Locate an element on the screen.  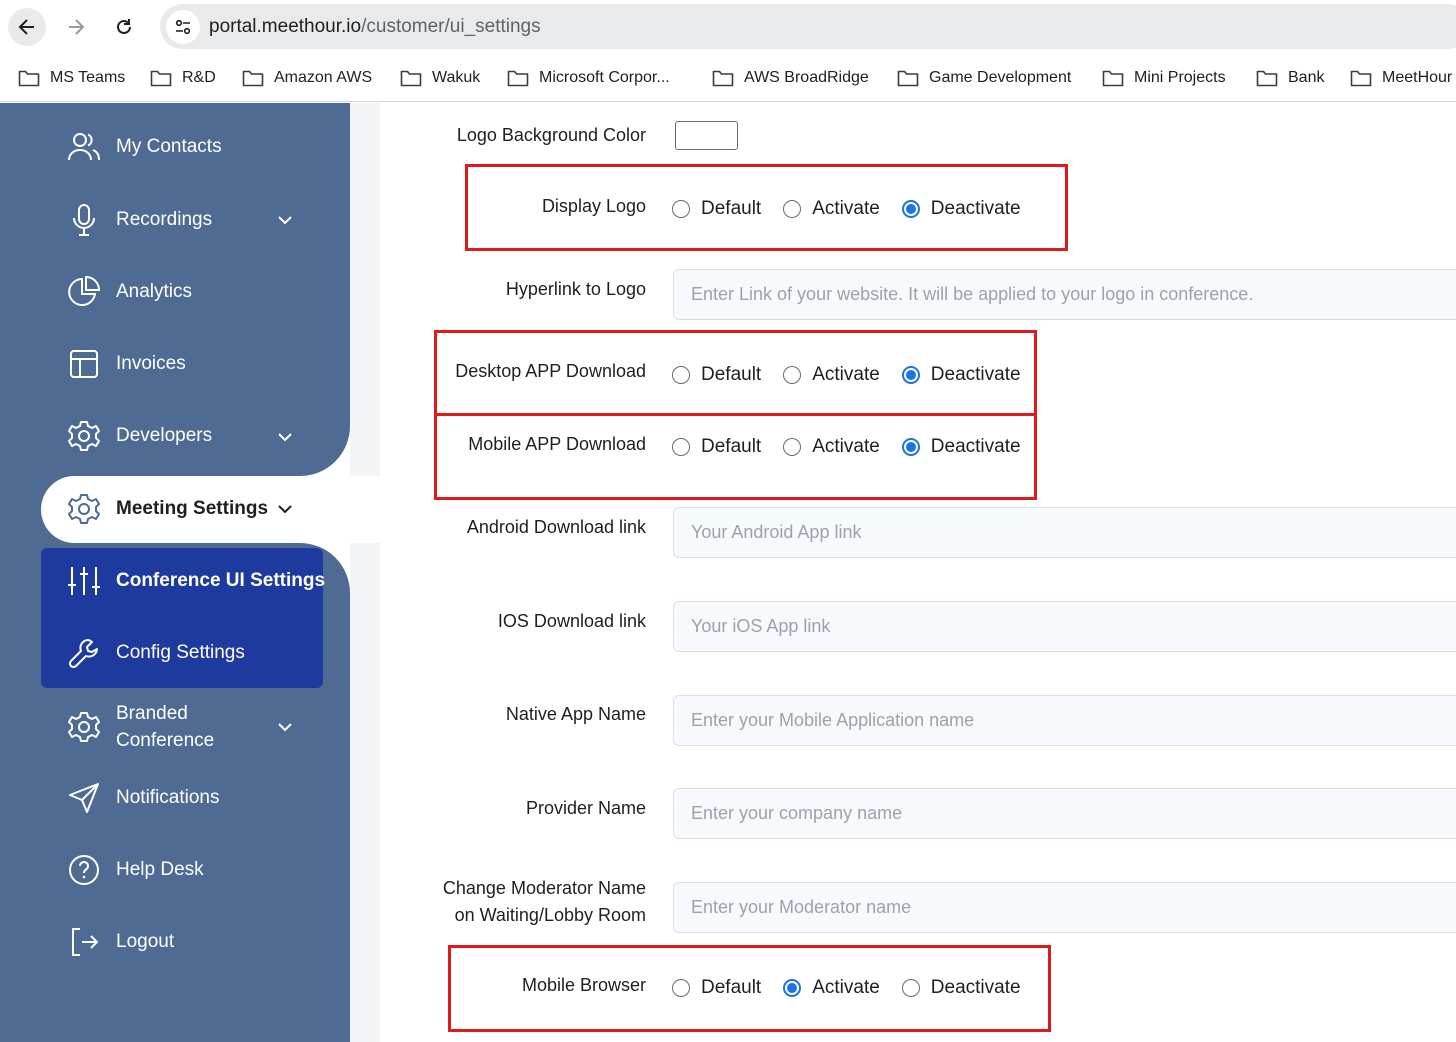
reload-icon is located at coordinates (124, 26).